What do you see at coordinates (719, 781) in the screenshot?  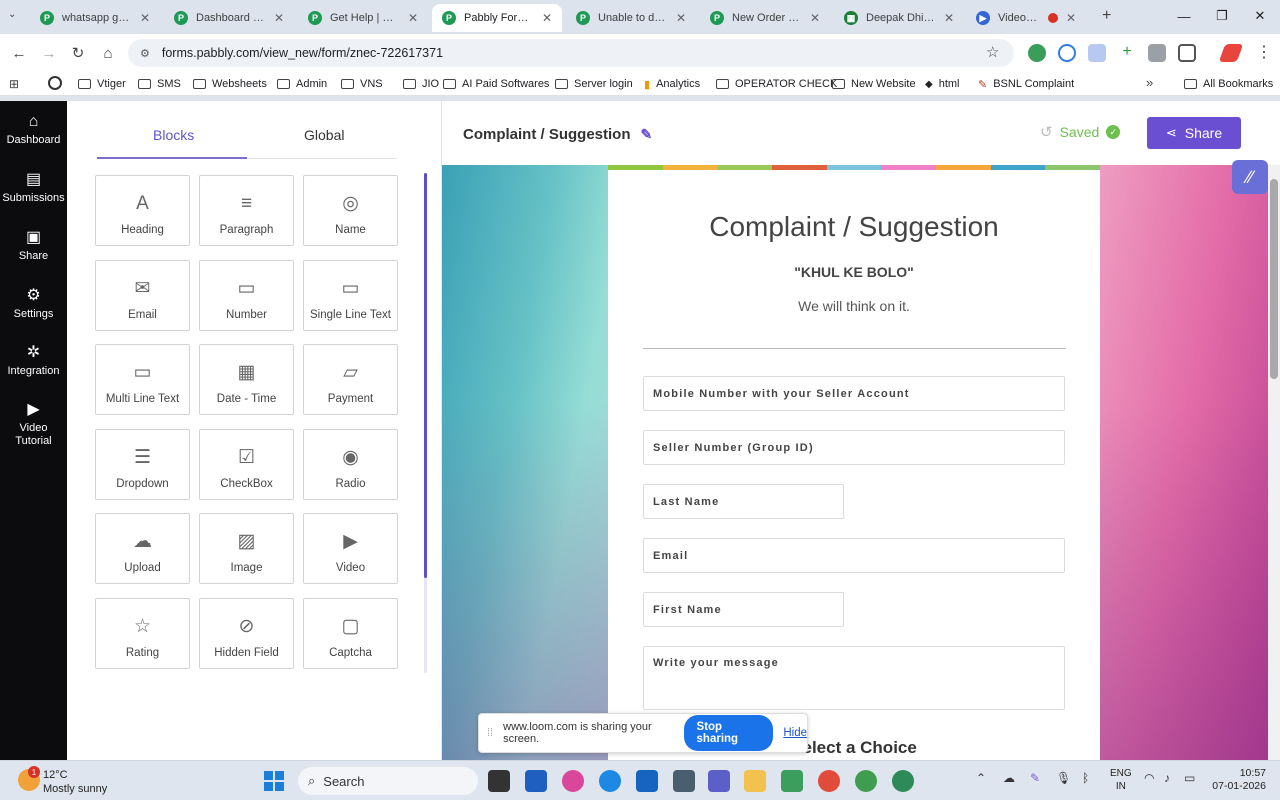 I see `teams-icon` at bounding box center [719, 781].